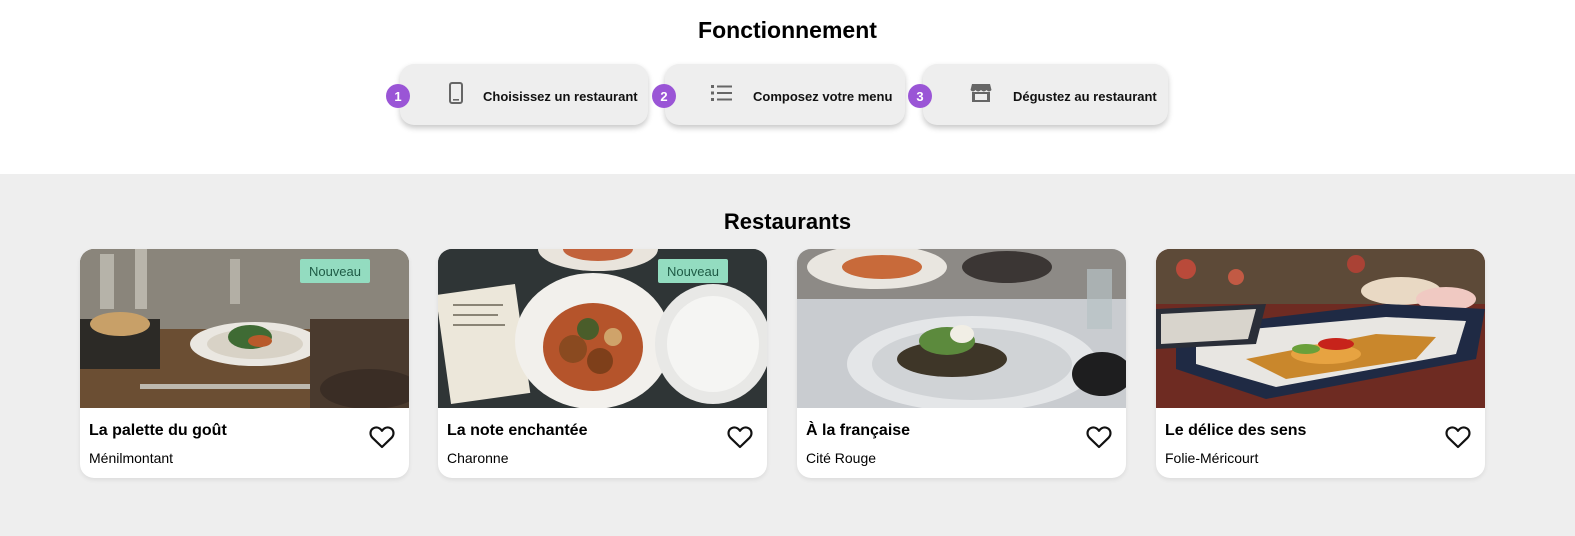 The height and width of the screenshot is (536, 1575). Describe the element at coordinates (722, 93) in the screenshot. I see `list-icon` at that location.